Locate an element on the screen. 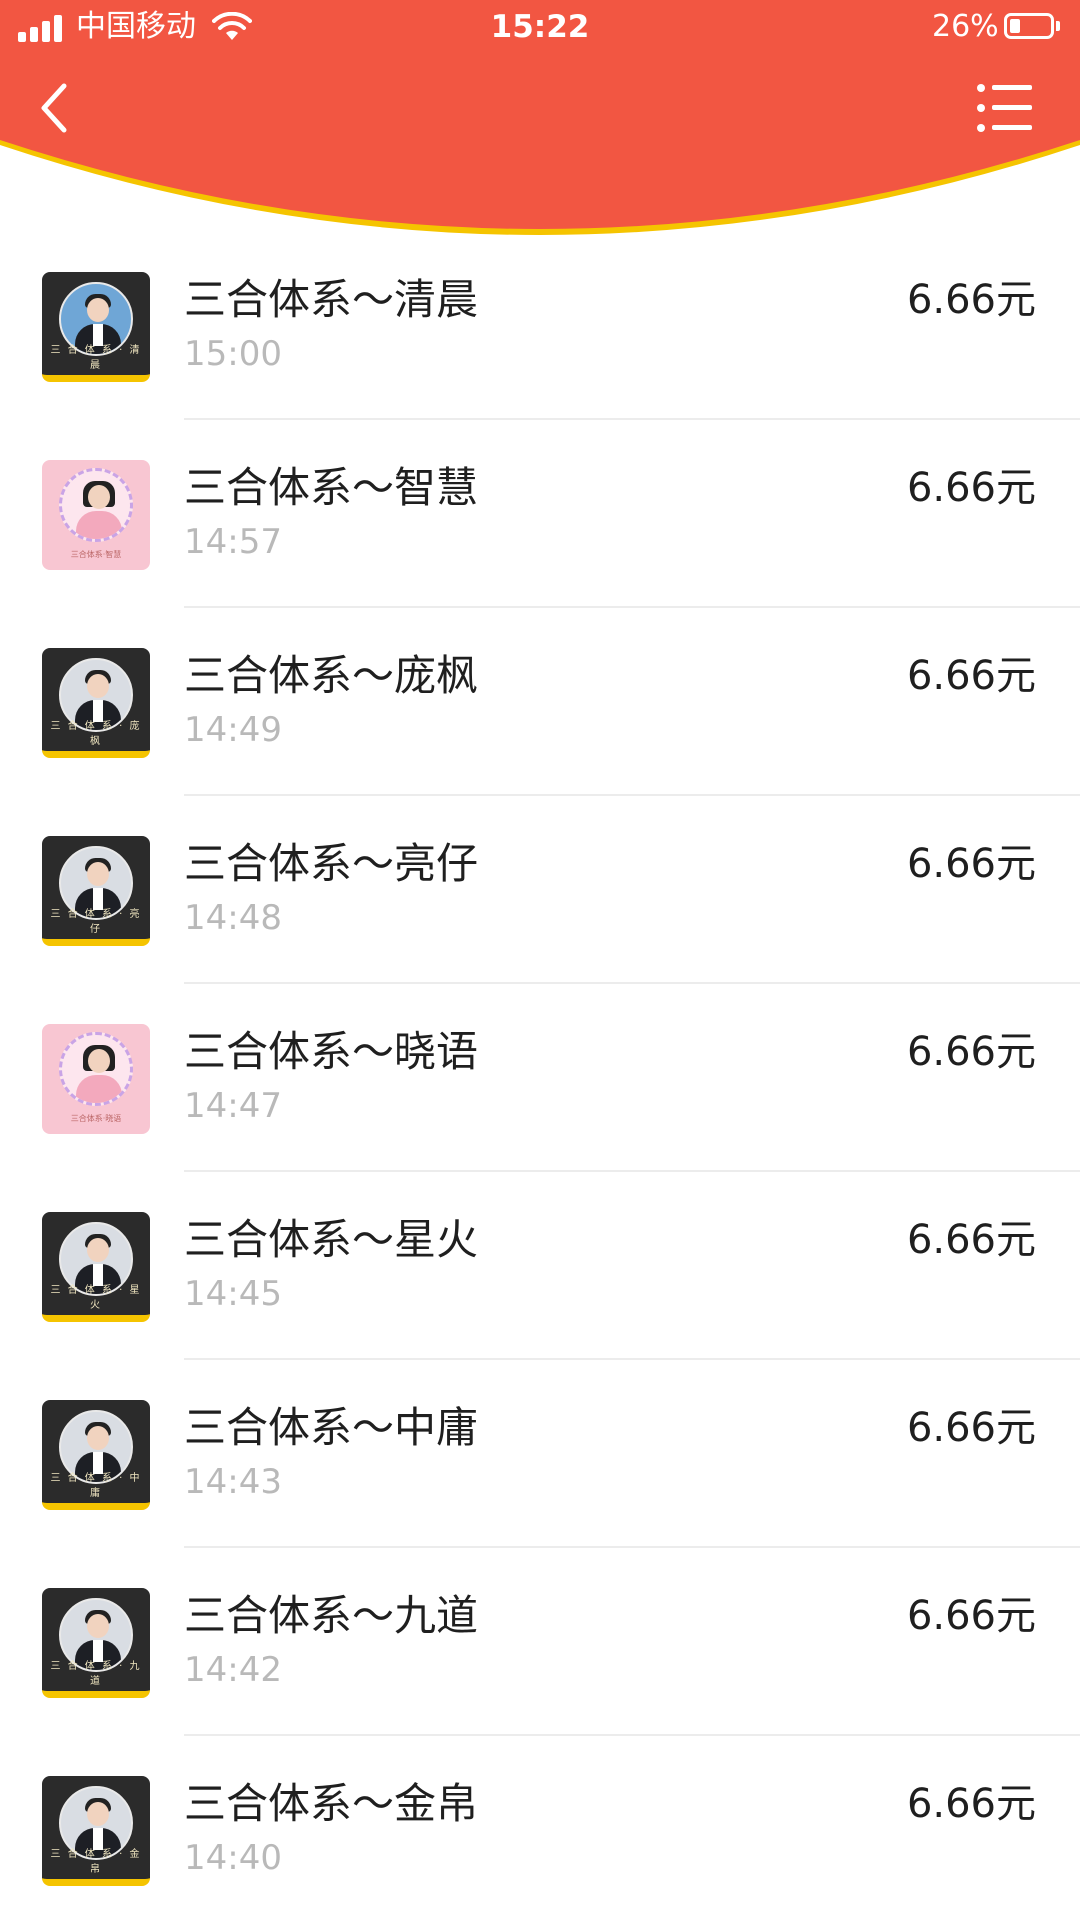 The width and height of the screenshot is (1080, 1924). list-menu-icon is located at coordinates (1004, 108).